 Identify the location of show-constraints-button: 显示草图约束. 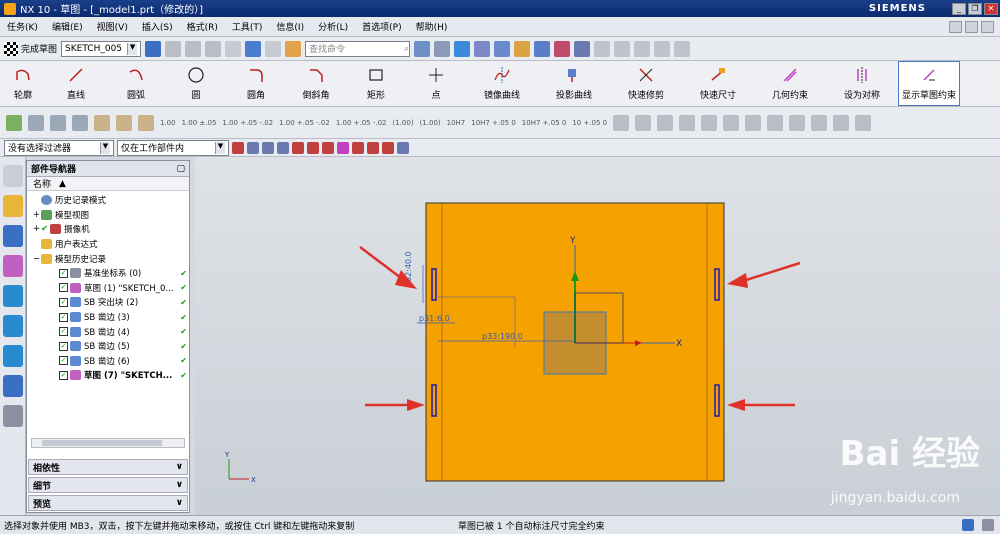
(929, 83).